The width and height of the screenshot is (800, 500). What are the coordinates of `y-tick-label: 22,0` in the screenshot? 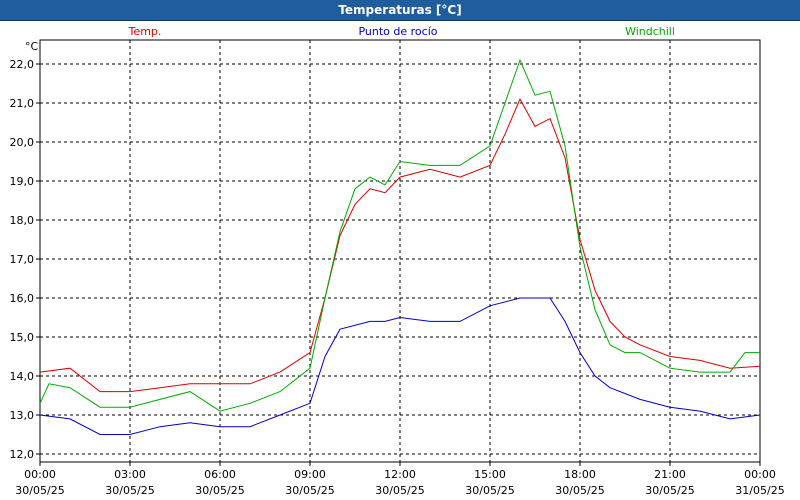 It's located at (22, 64).